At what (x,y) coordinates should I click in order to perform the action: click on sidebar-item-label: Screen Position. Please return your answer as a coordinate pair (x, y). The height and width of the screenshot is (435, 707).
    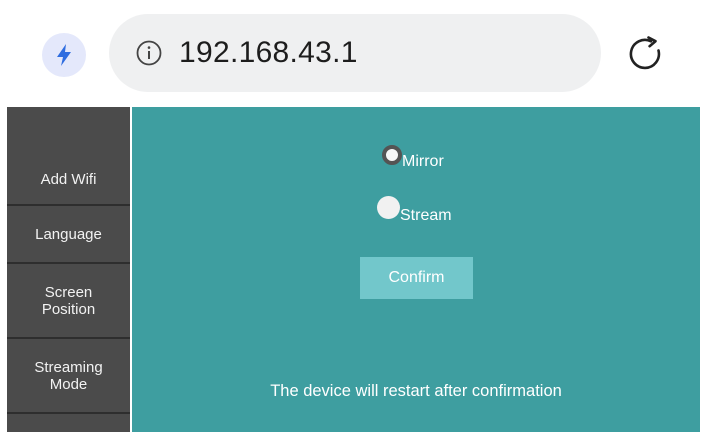
    Looking at the image, I should click on (68, 300).